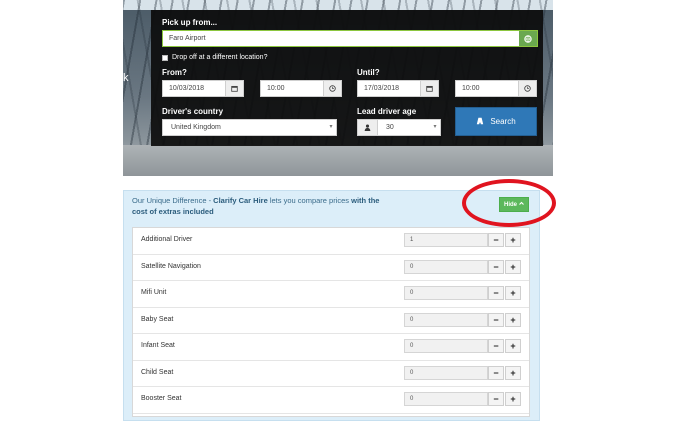 This screenshot has width=675, height=421. I want to click on extras-intro-brand: Clarify Car Hire, so click(240, 200).